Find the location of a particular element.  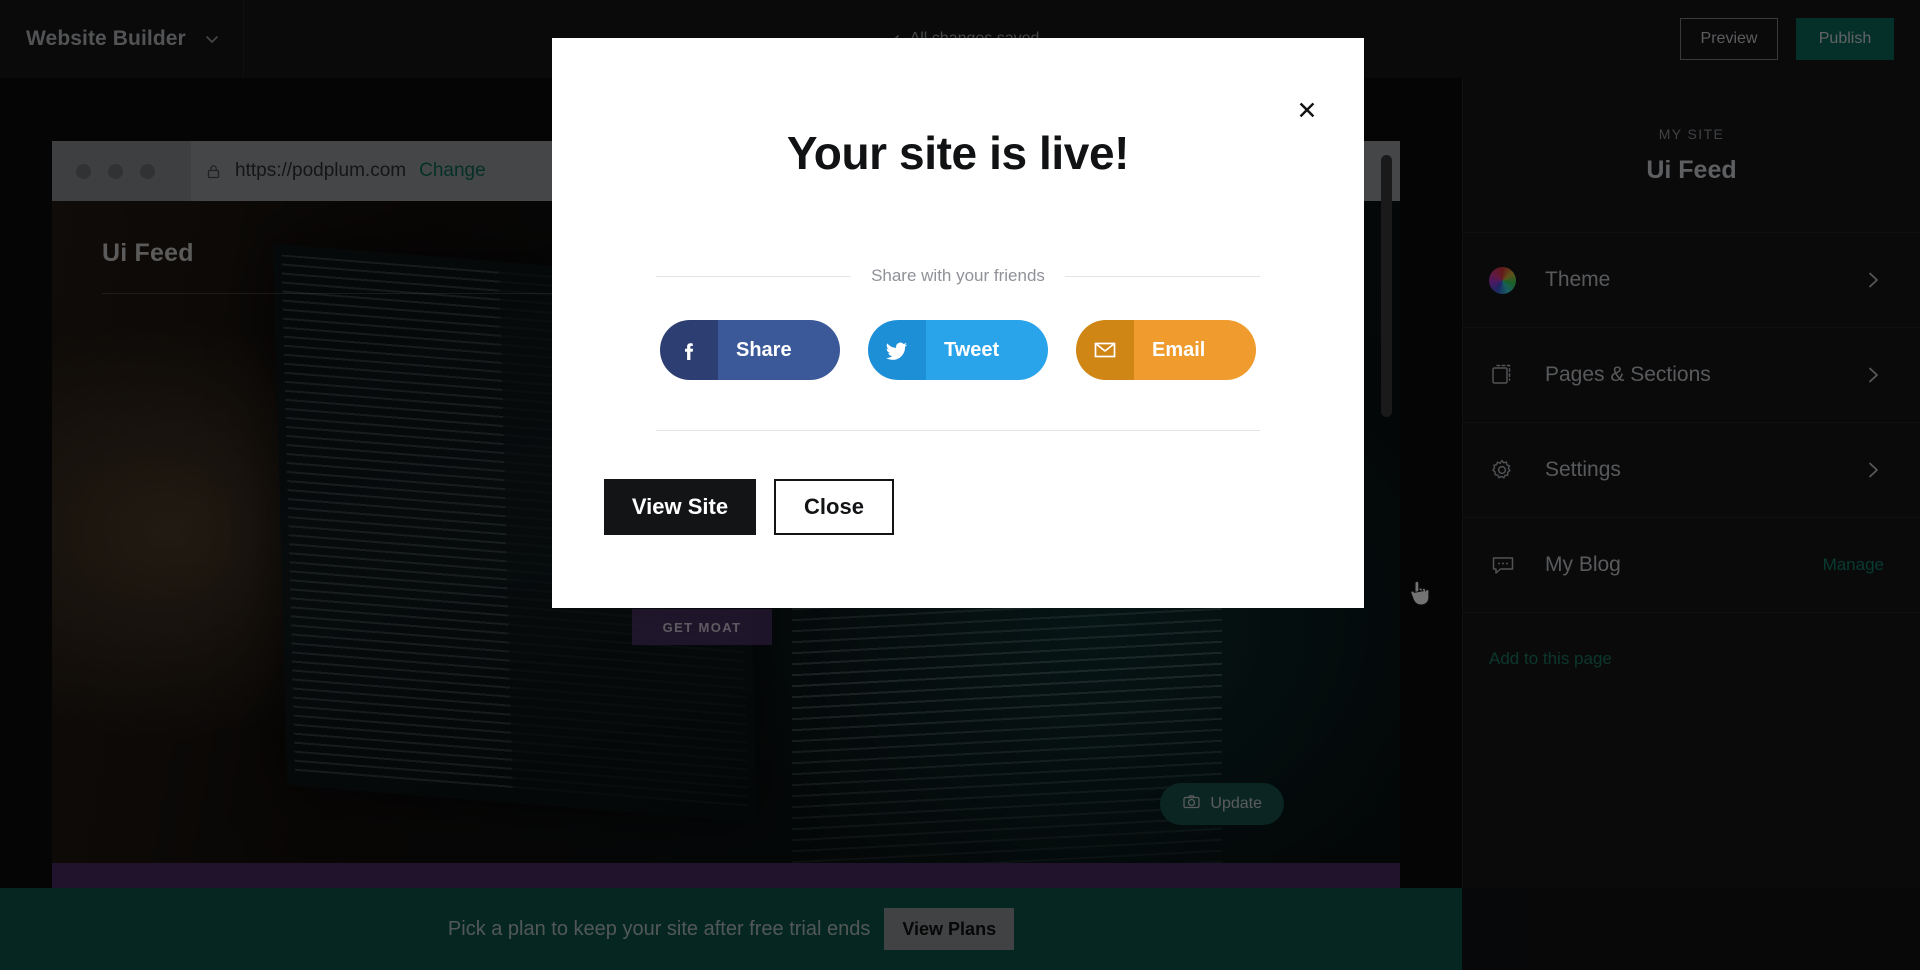

email-share-button: Email is located at coordinates (1166, 350).